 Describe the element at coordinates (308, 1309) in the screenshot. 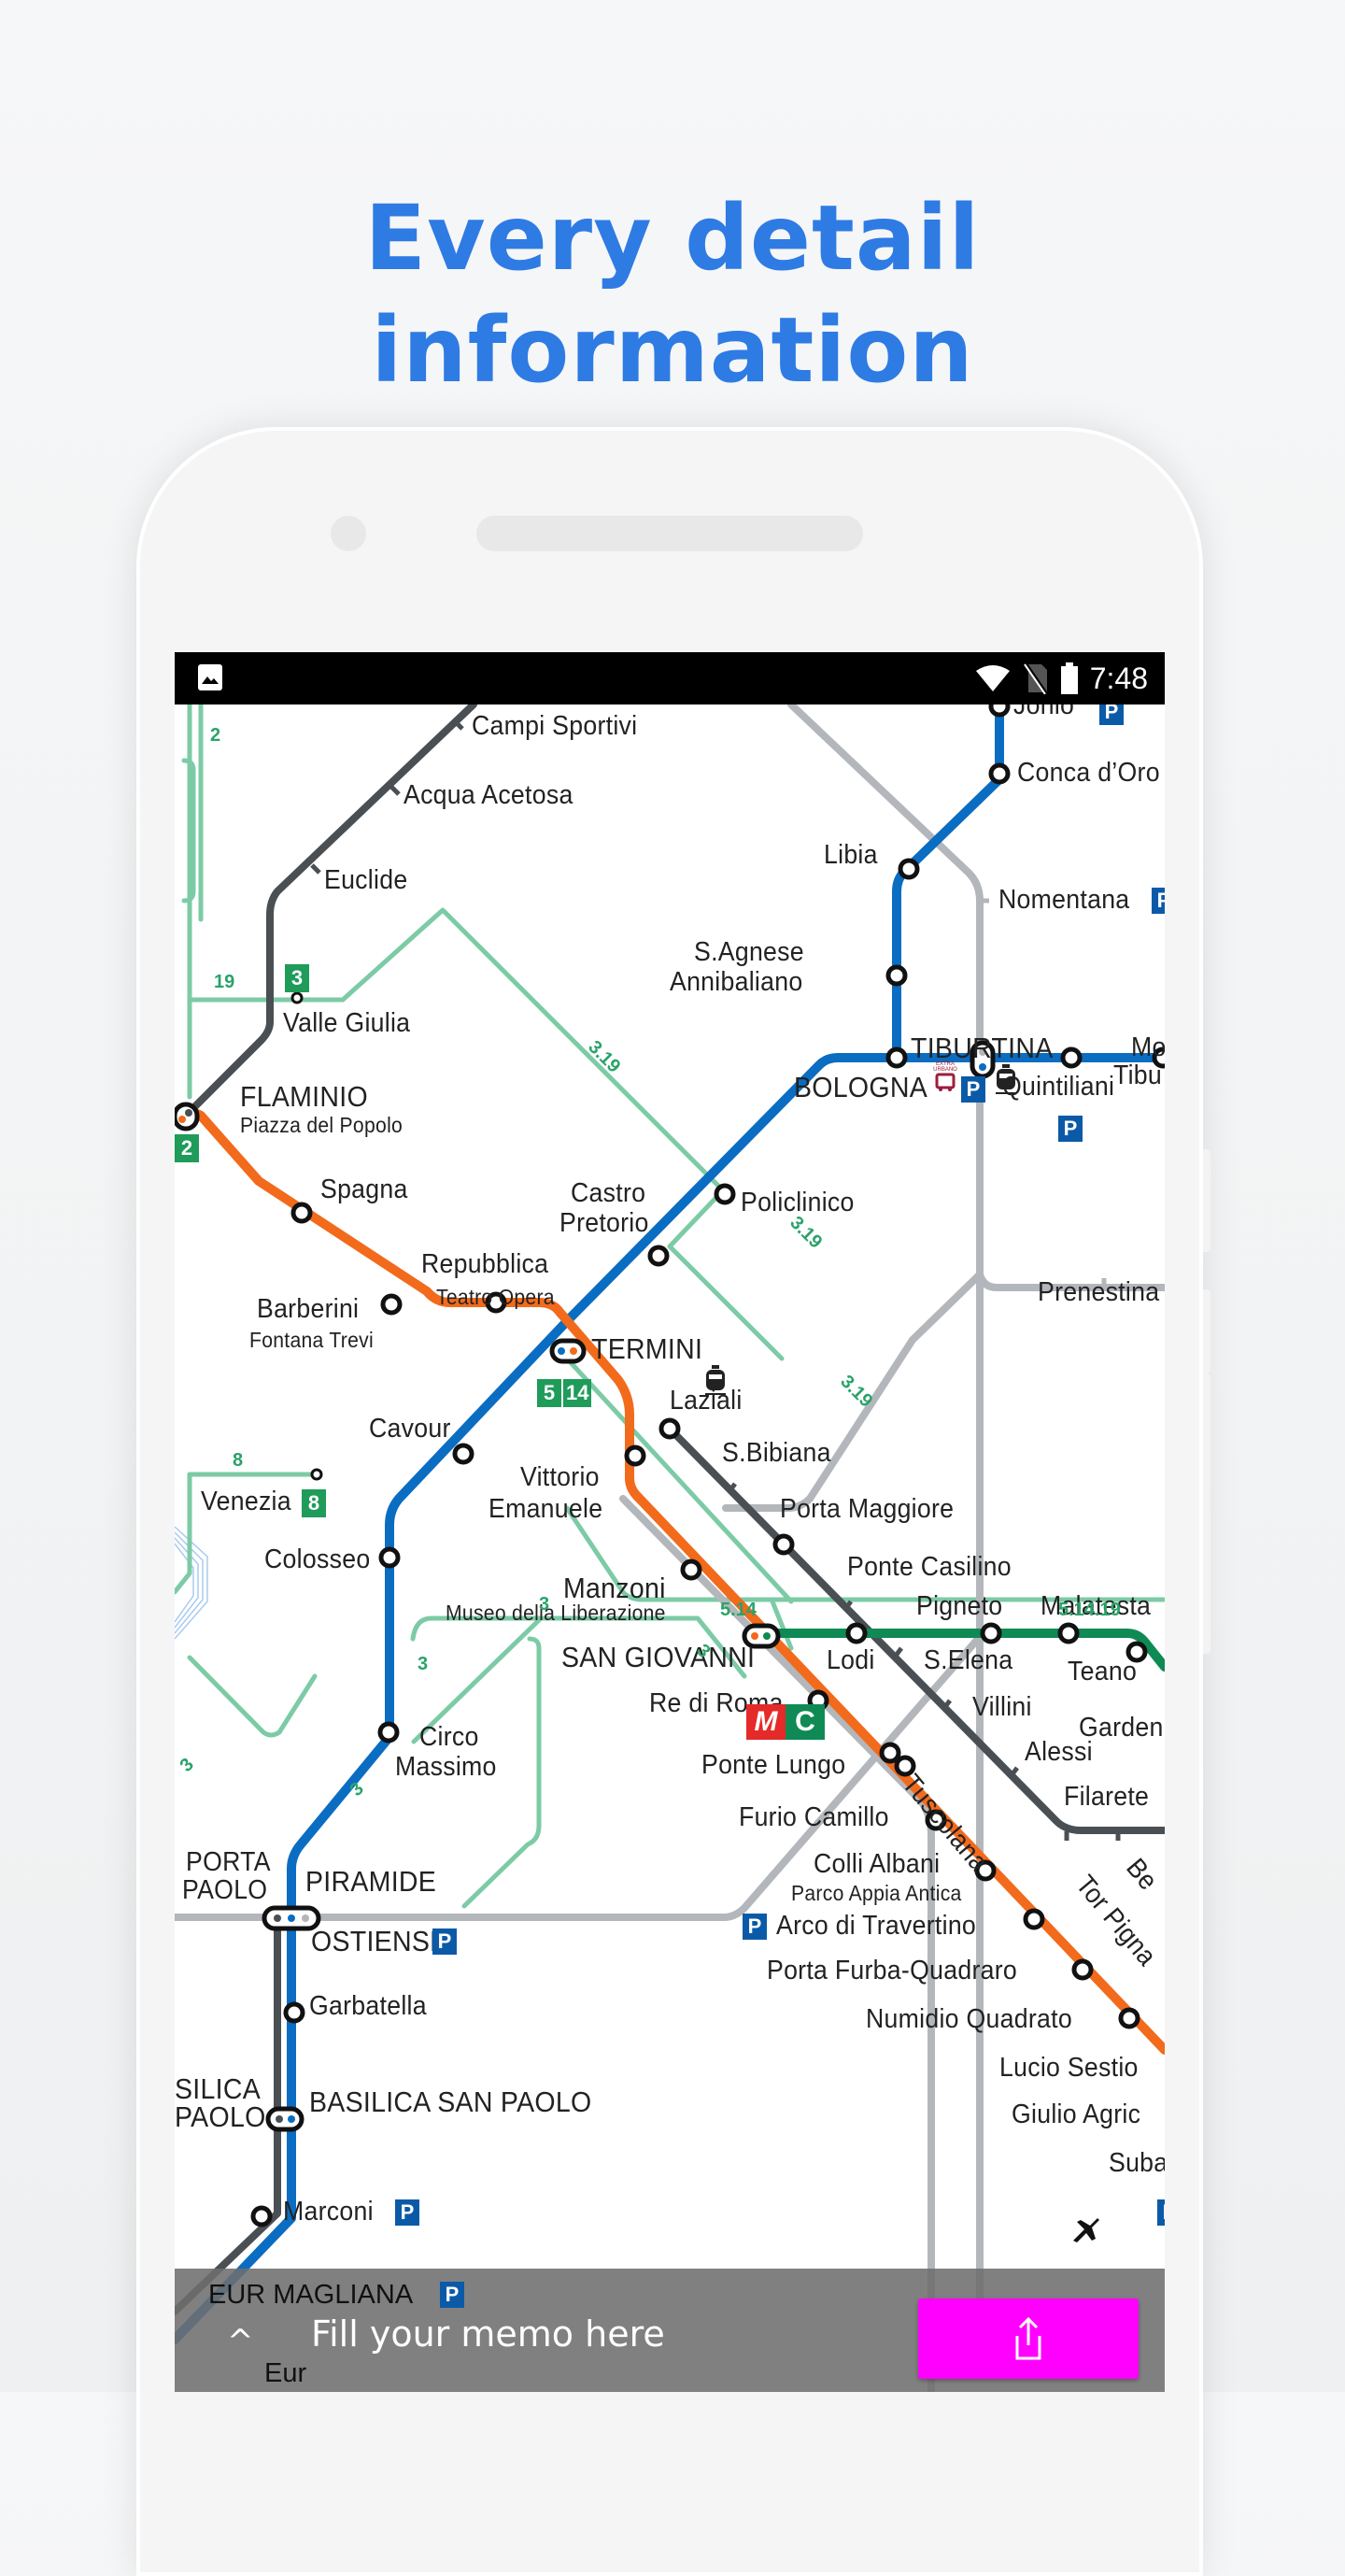

I see `station-label: Barberini` at that location.